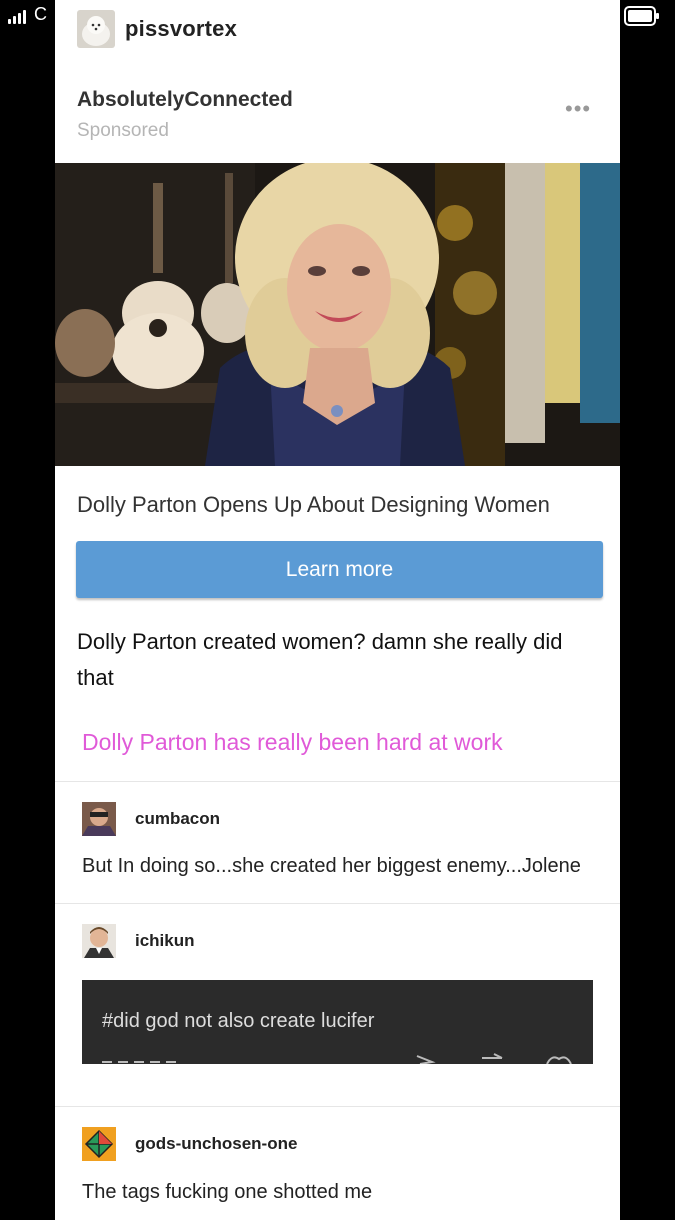 The width and height of the screenshot is (675, 1220). Describe the element at coordinates (165, 941) in the screenshot. I see `reblog-username: ichikun` at that location.